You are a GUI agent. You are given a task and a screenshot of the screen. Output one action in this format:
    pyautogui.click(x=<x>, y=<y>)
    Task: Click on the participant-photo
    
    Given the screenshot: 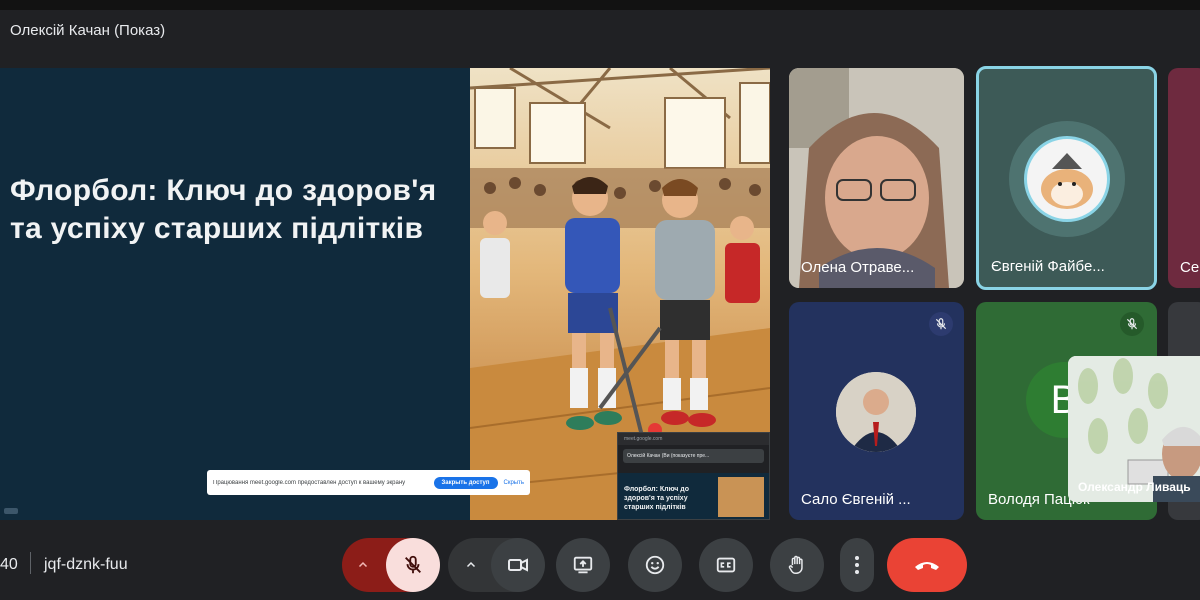 What is the action you would take?
    pyautogui.click(x=876, y=412)
    